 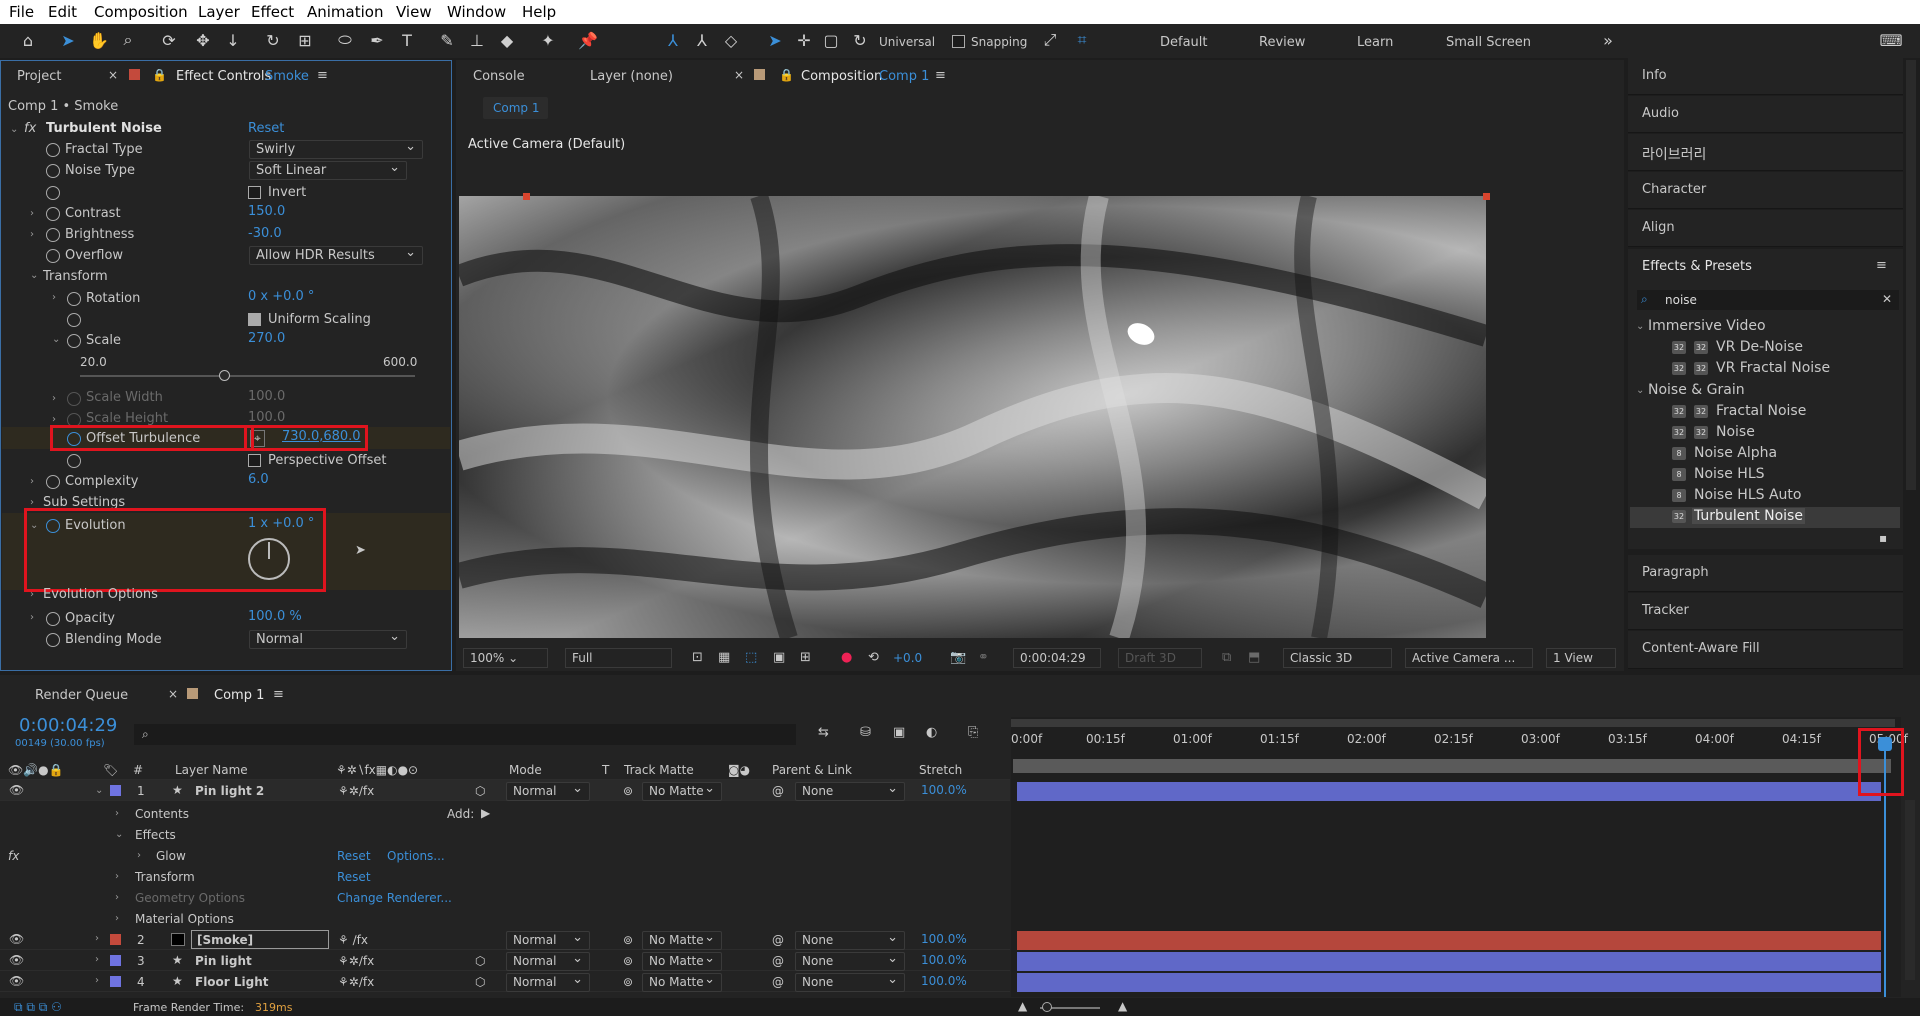 I want to click on bounding-handle, so click(x=526, y=196).